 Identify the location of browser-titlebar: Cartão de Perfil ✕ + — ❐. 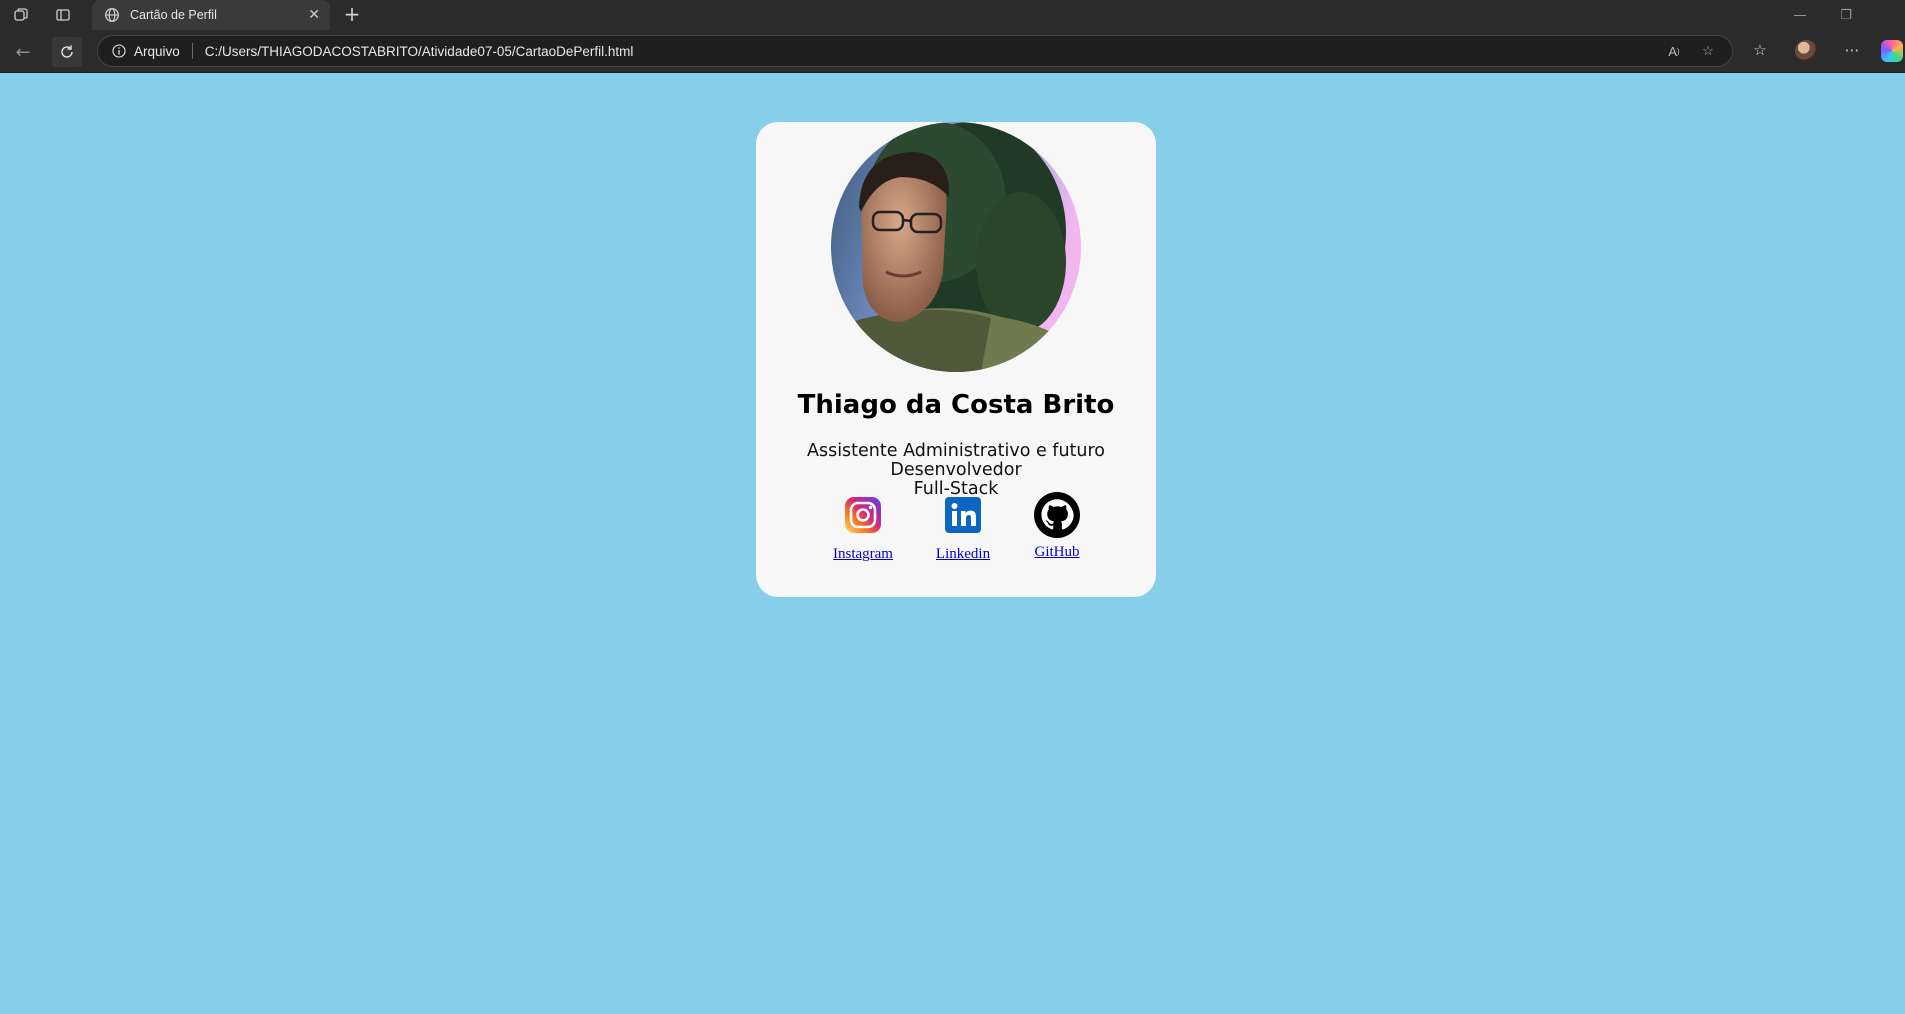
(952, 15).